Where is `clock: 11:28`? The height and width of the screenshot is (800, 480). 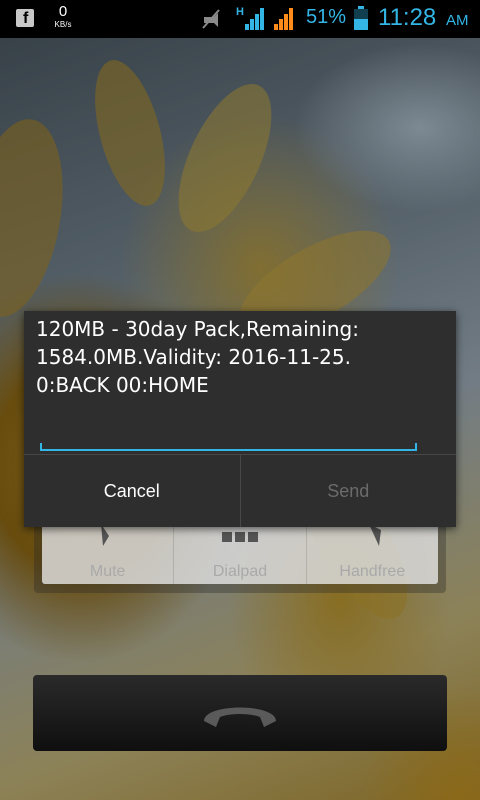 clock: 11:28 is located at coordinates (407, 17).